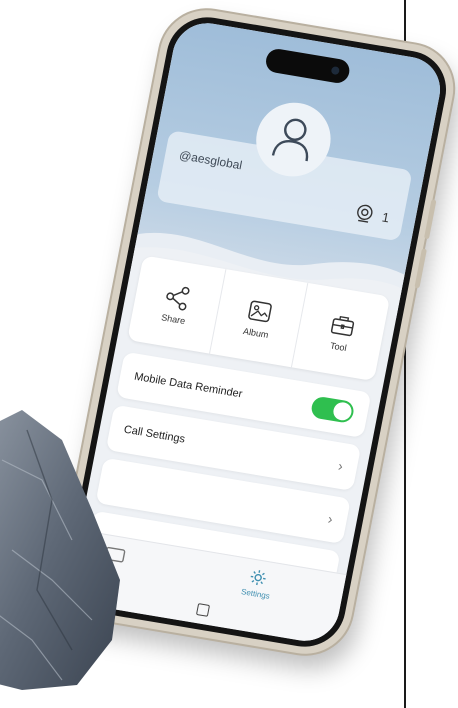  I want to click on home-button-icon, so click(203, 610).